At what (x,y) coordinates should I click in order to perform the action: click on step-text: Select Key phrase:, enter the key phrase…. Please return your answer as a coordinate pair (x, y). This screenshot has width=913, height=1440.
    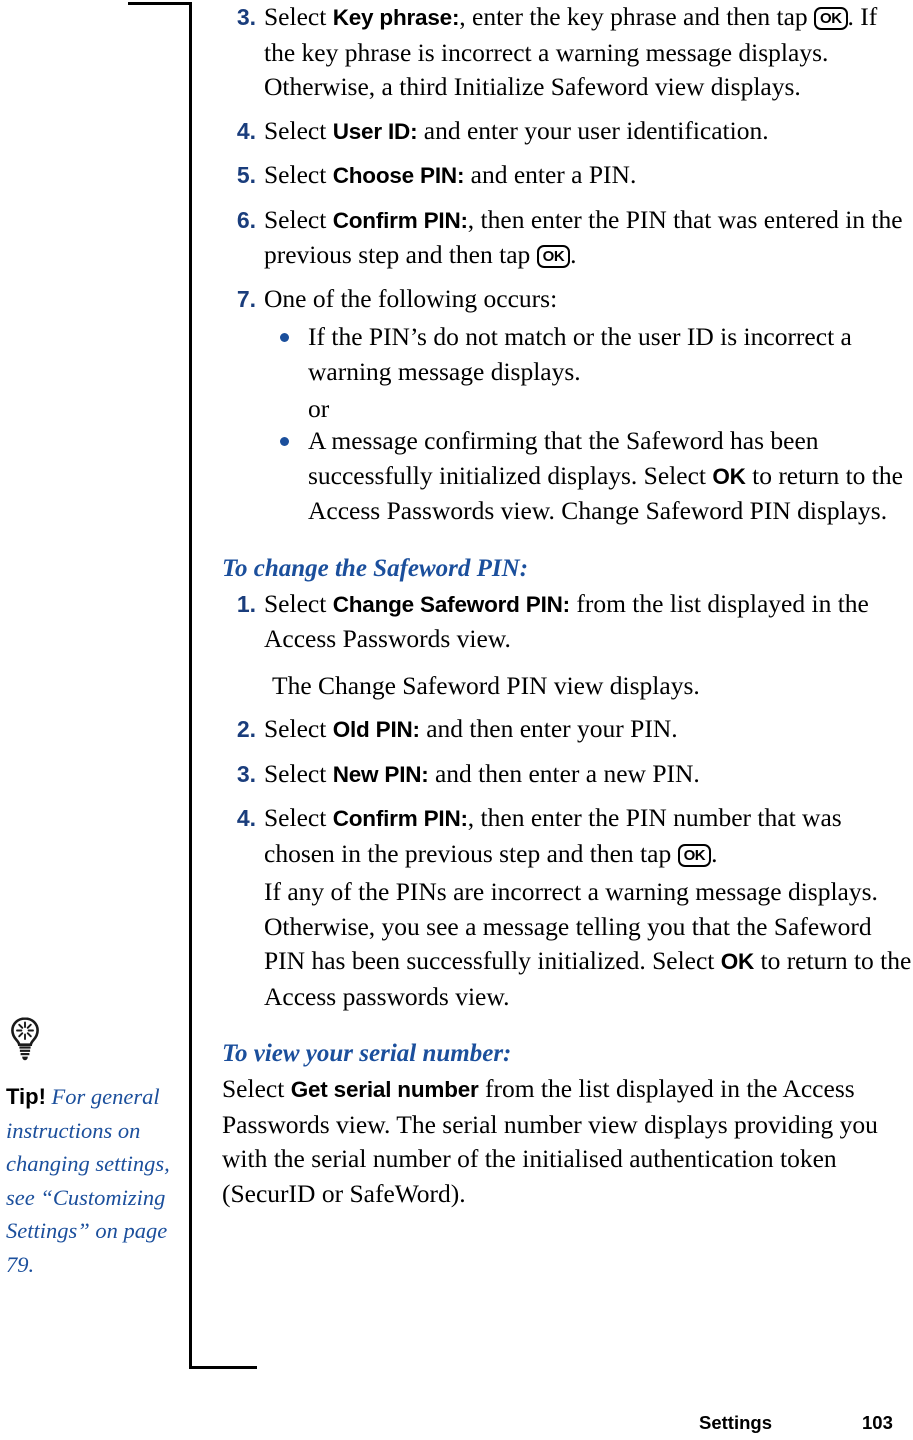
    Looking at the image, I should click on (571, 51).